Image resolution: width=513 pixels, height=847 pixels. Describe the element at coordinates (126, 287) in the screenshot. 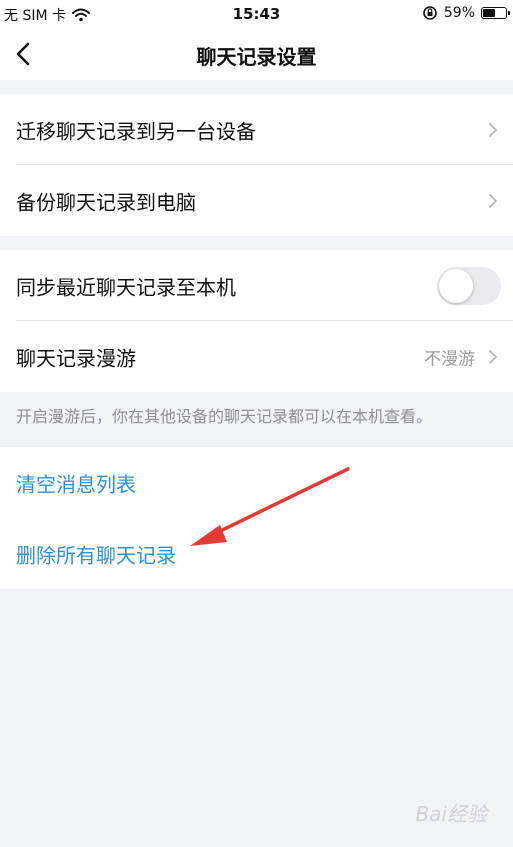

I see `sync-recent-label: 同步最近聊天记录至本机` at that location.